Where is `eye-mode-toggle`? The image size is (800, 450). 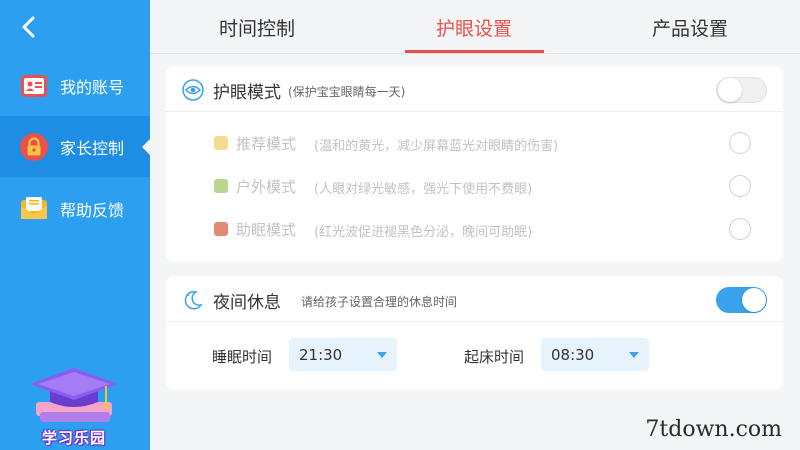
eye-mode-toggle is located at coordinates (741, 90).